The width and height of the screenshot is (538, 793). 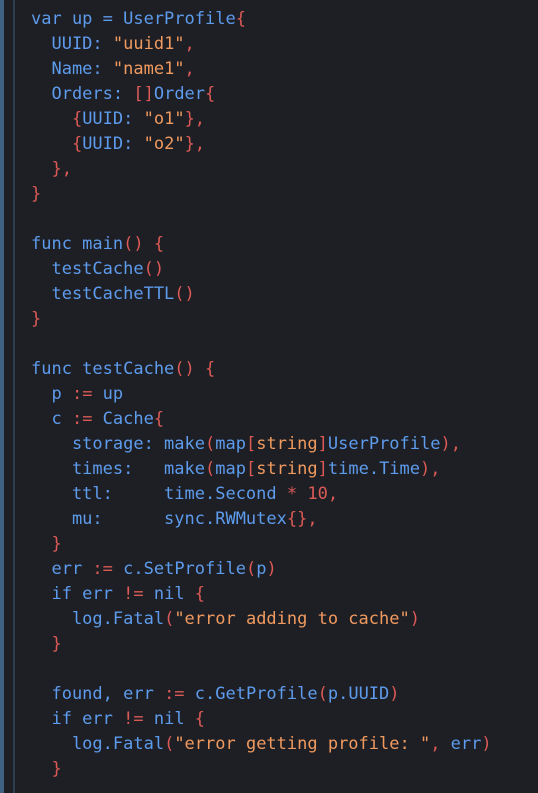 I want to click on code-line: found, err := c.GetProfile(p.UUID), so click(x=283, y=694).